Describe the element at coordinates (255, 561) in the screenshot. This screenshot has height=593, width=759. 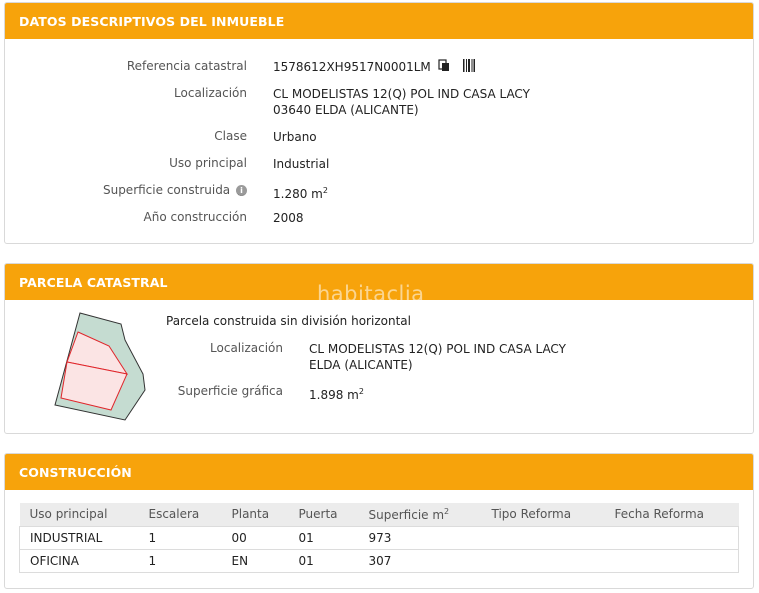
I see `cell-planta: EN` at that location.